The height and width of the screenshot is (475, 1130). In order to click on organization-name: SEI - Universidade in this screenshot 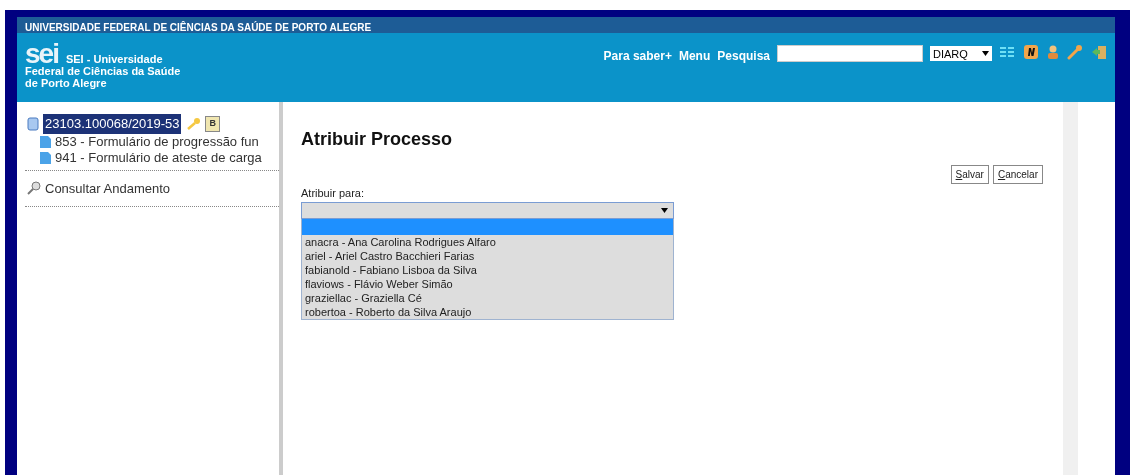, I will do `click(114, 59)`.